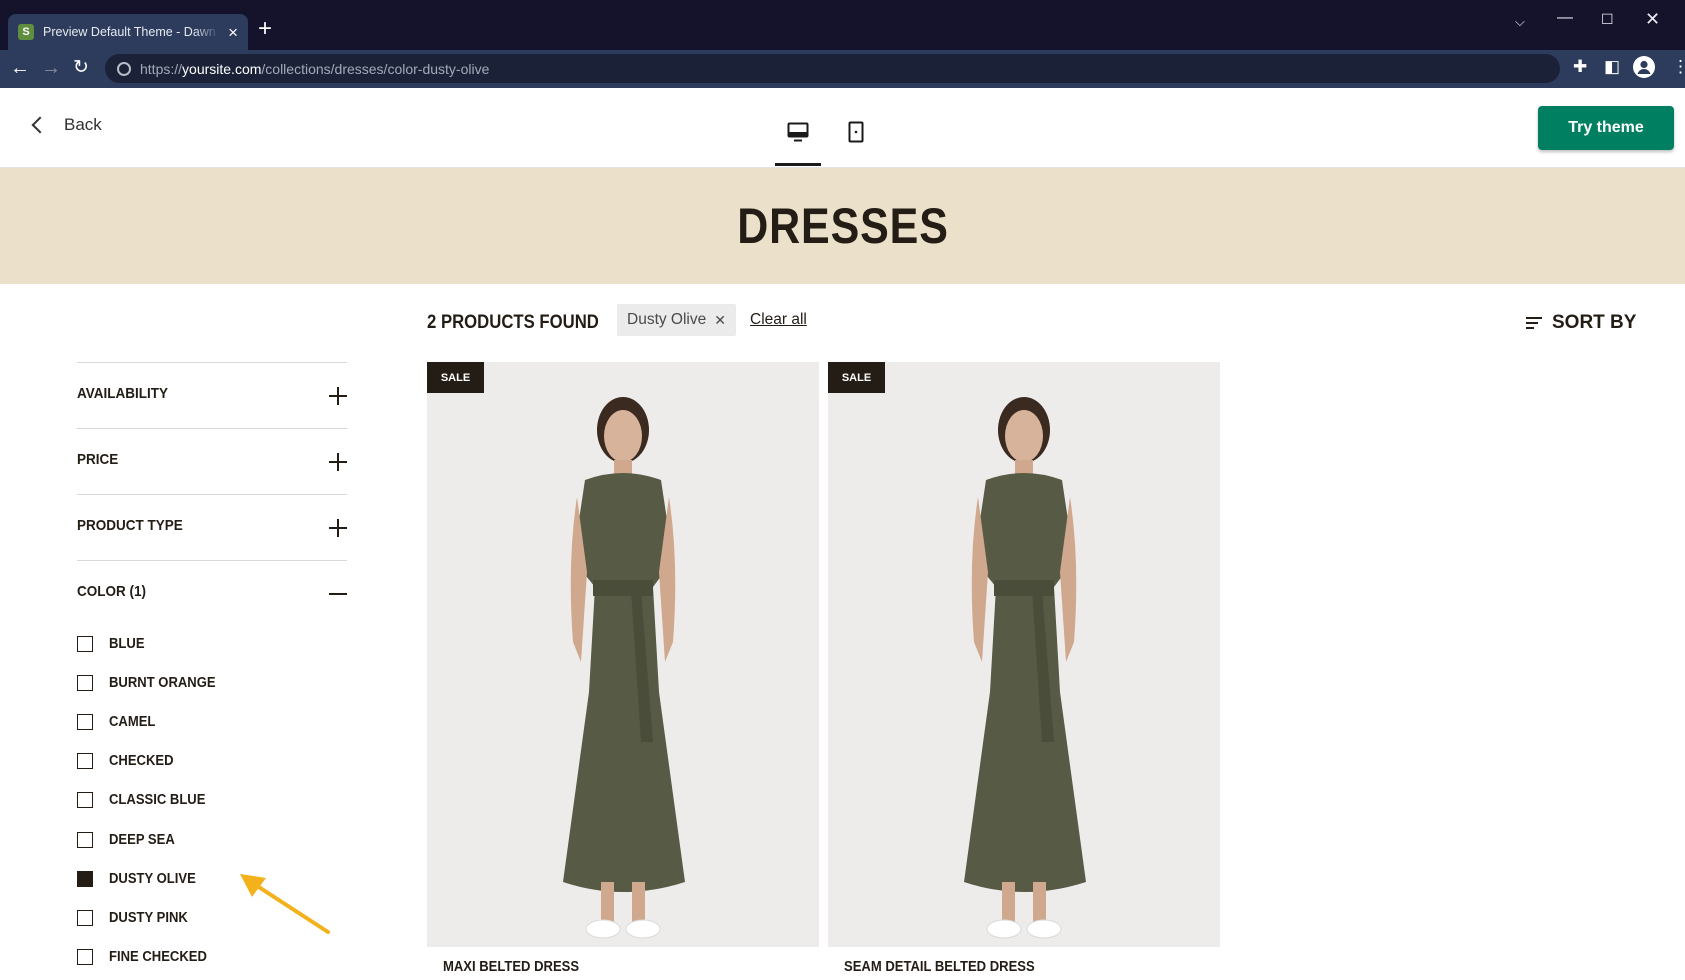 The image size is (1685, 980). Describe the element at coordinates (131, 32) in the screenshot. I see `tab-title: Preview Default Theme - Dawn Edition` at that location.